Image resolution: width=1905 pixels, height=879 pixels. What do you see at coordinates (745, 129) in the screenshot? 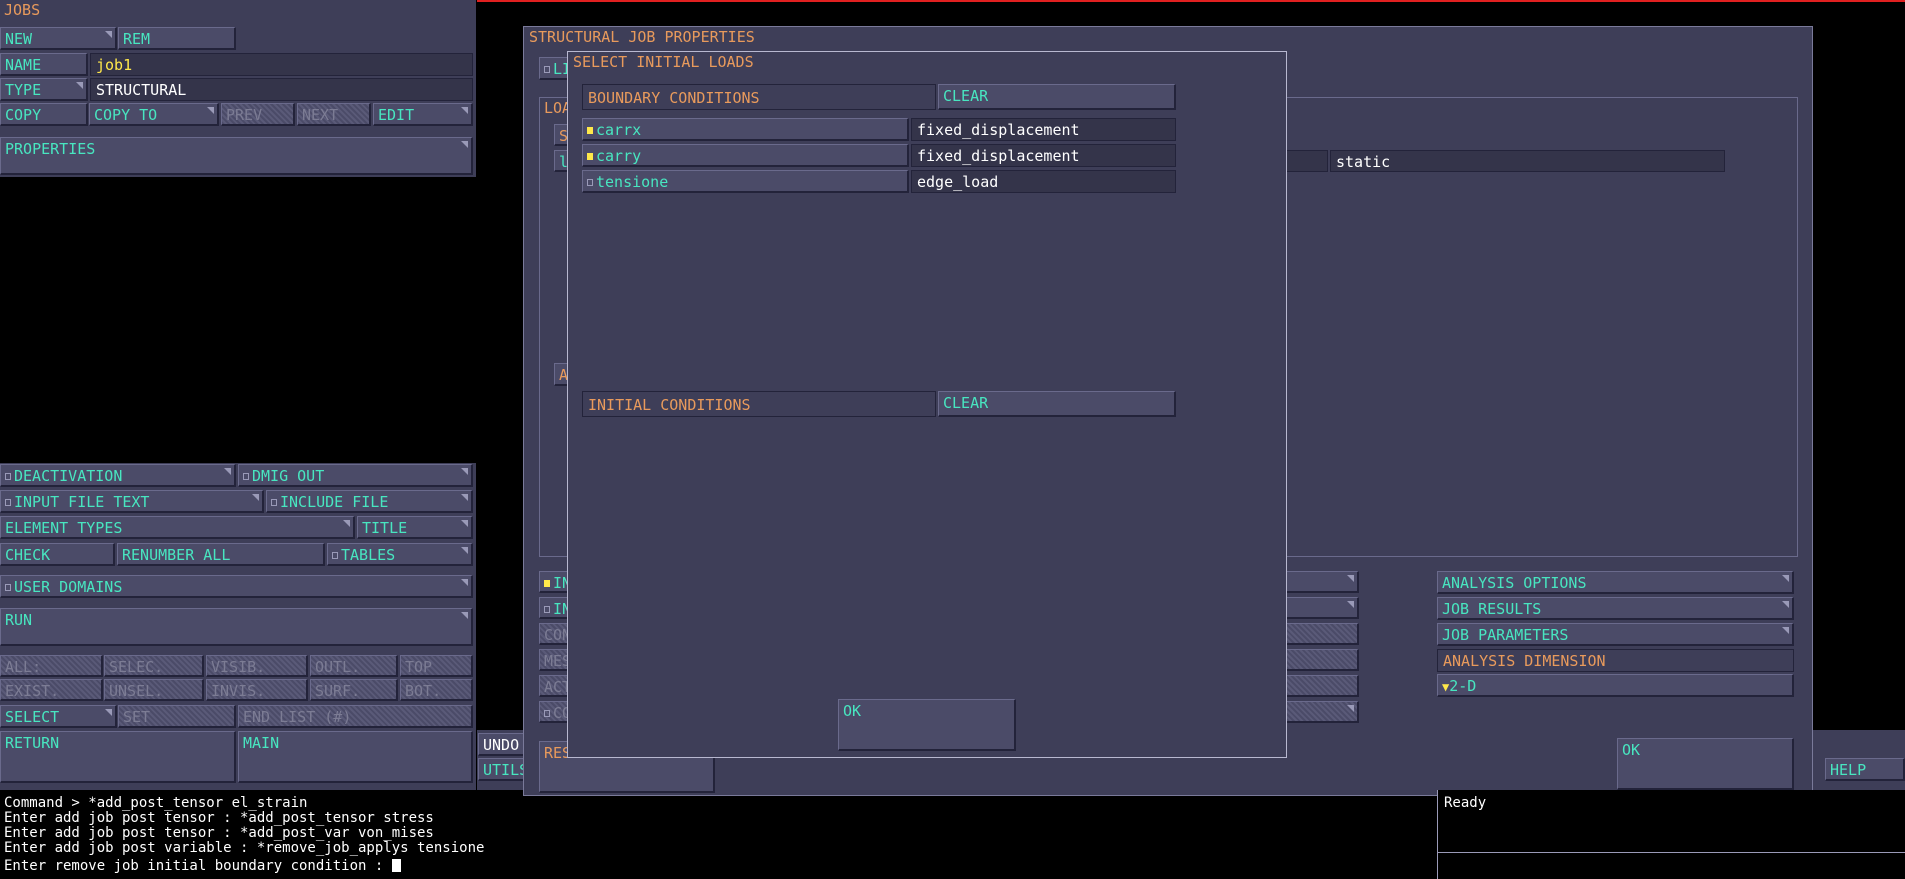
I see `load-carrx-toggle: carrx` at bounding box center [745, 129].